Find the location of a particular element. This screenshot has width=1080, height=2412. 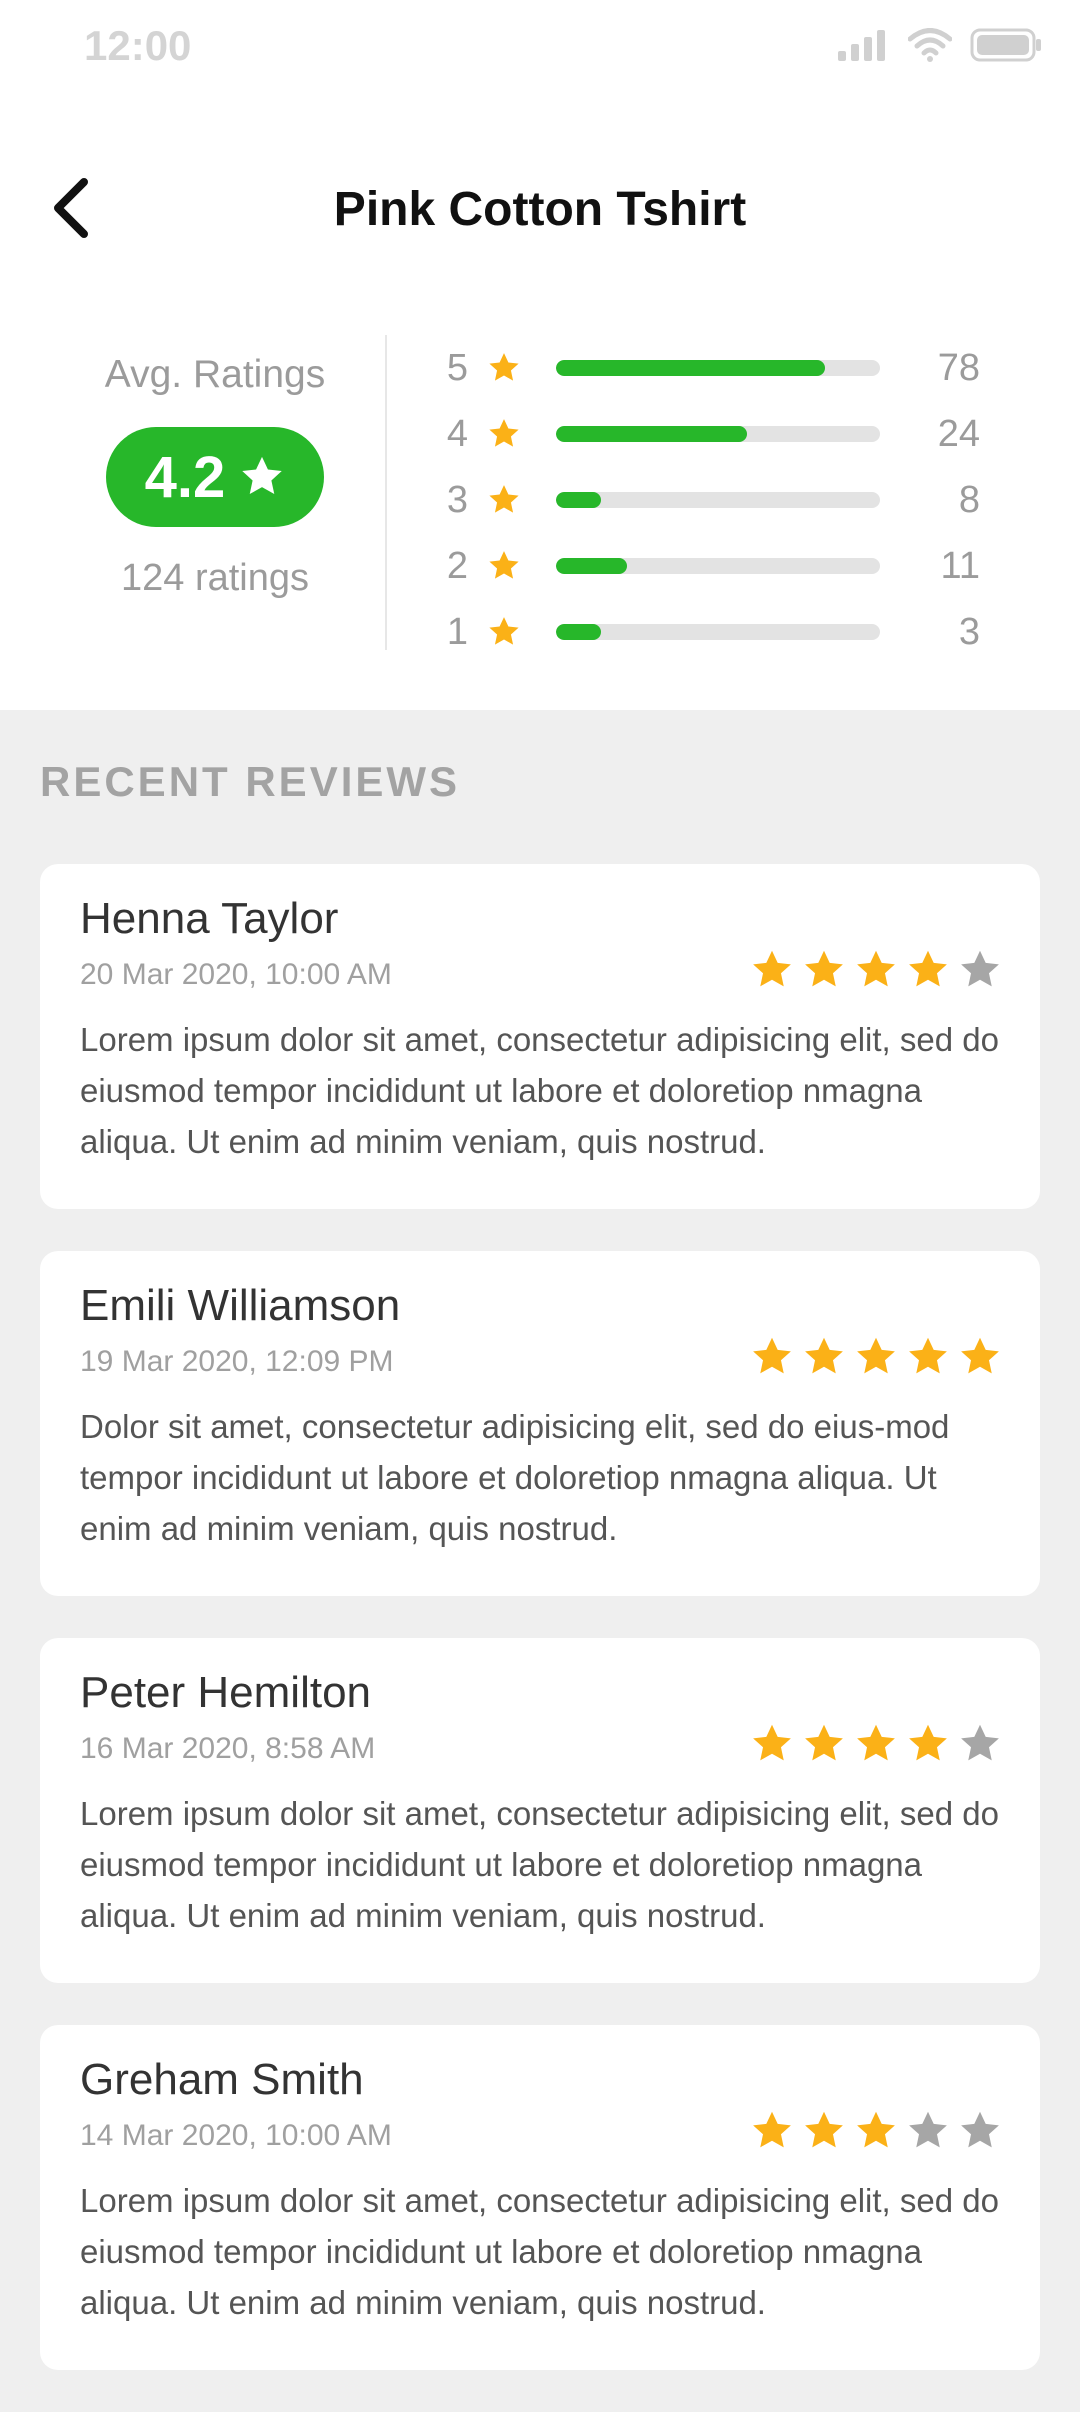

status-icons is located at coordinates (939, 45).